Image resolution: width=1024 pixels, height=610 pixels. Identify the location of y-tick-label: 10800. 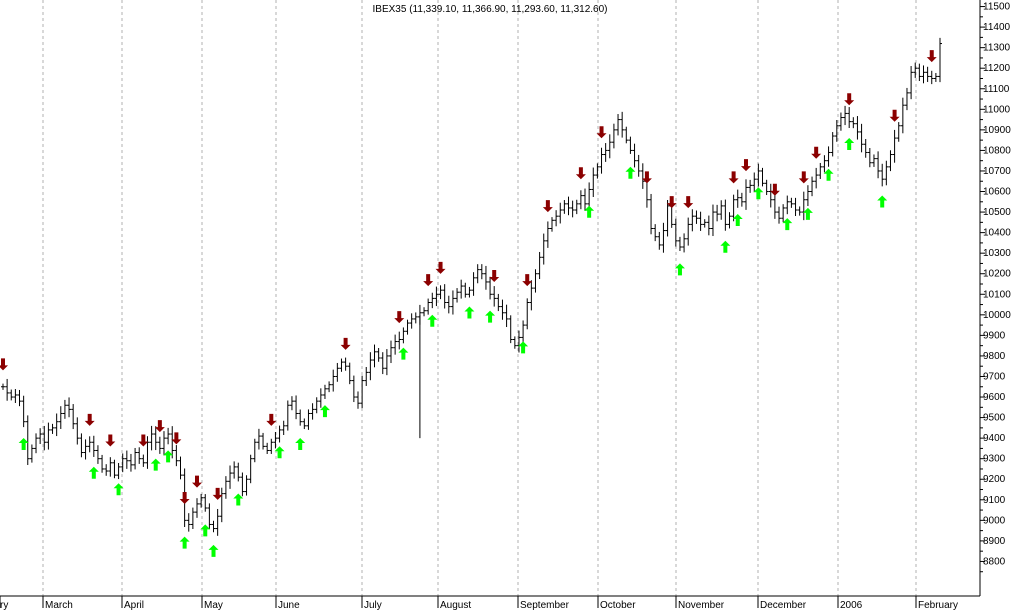
(997, 150).